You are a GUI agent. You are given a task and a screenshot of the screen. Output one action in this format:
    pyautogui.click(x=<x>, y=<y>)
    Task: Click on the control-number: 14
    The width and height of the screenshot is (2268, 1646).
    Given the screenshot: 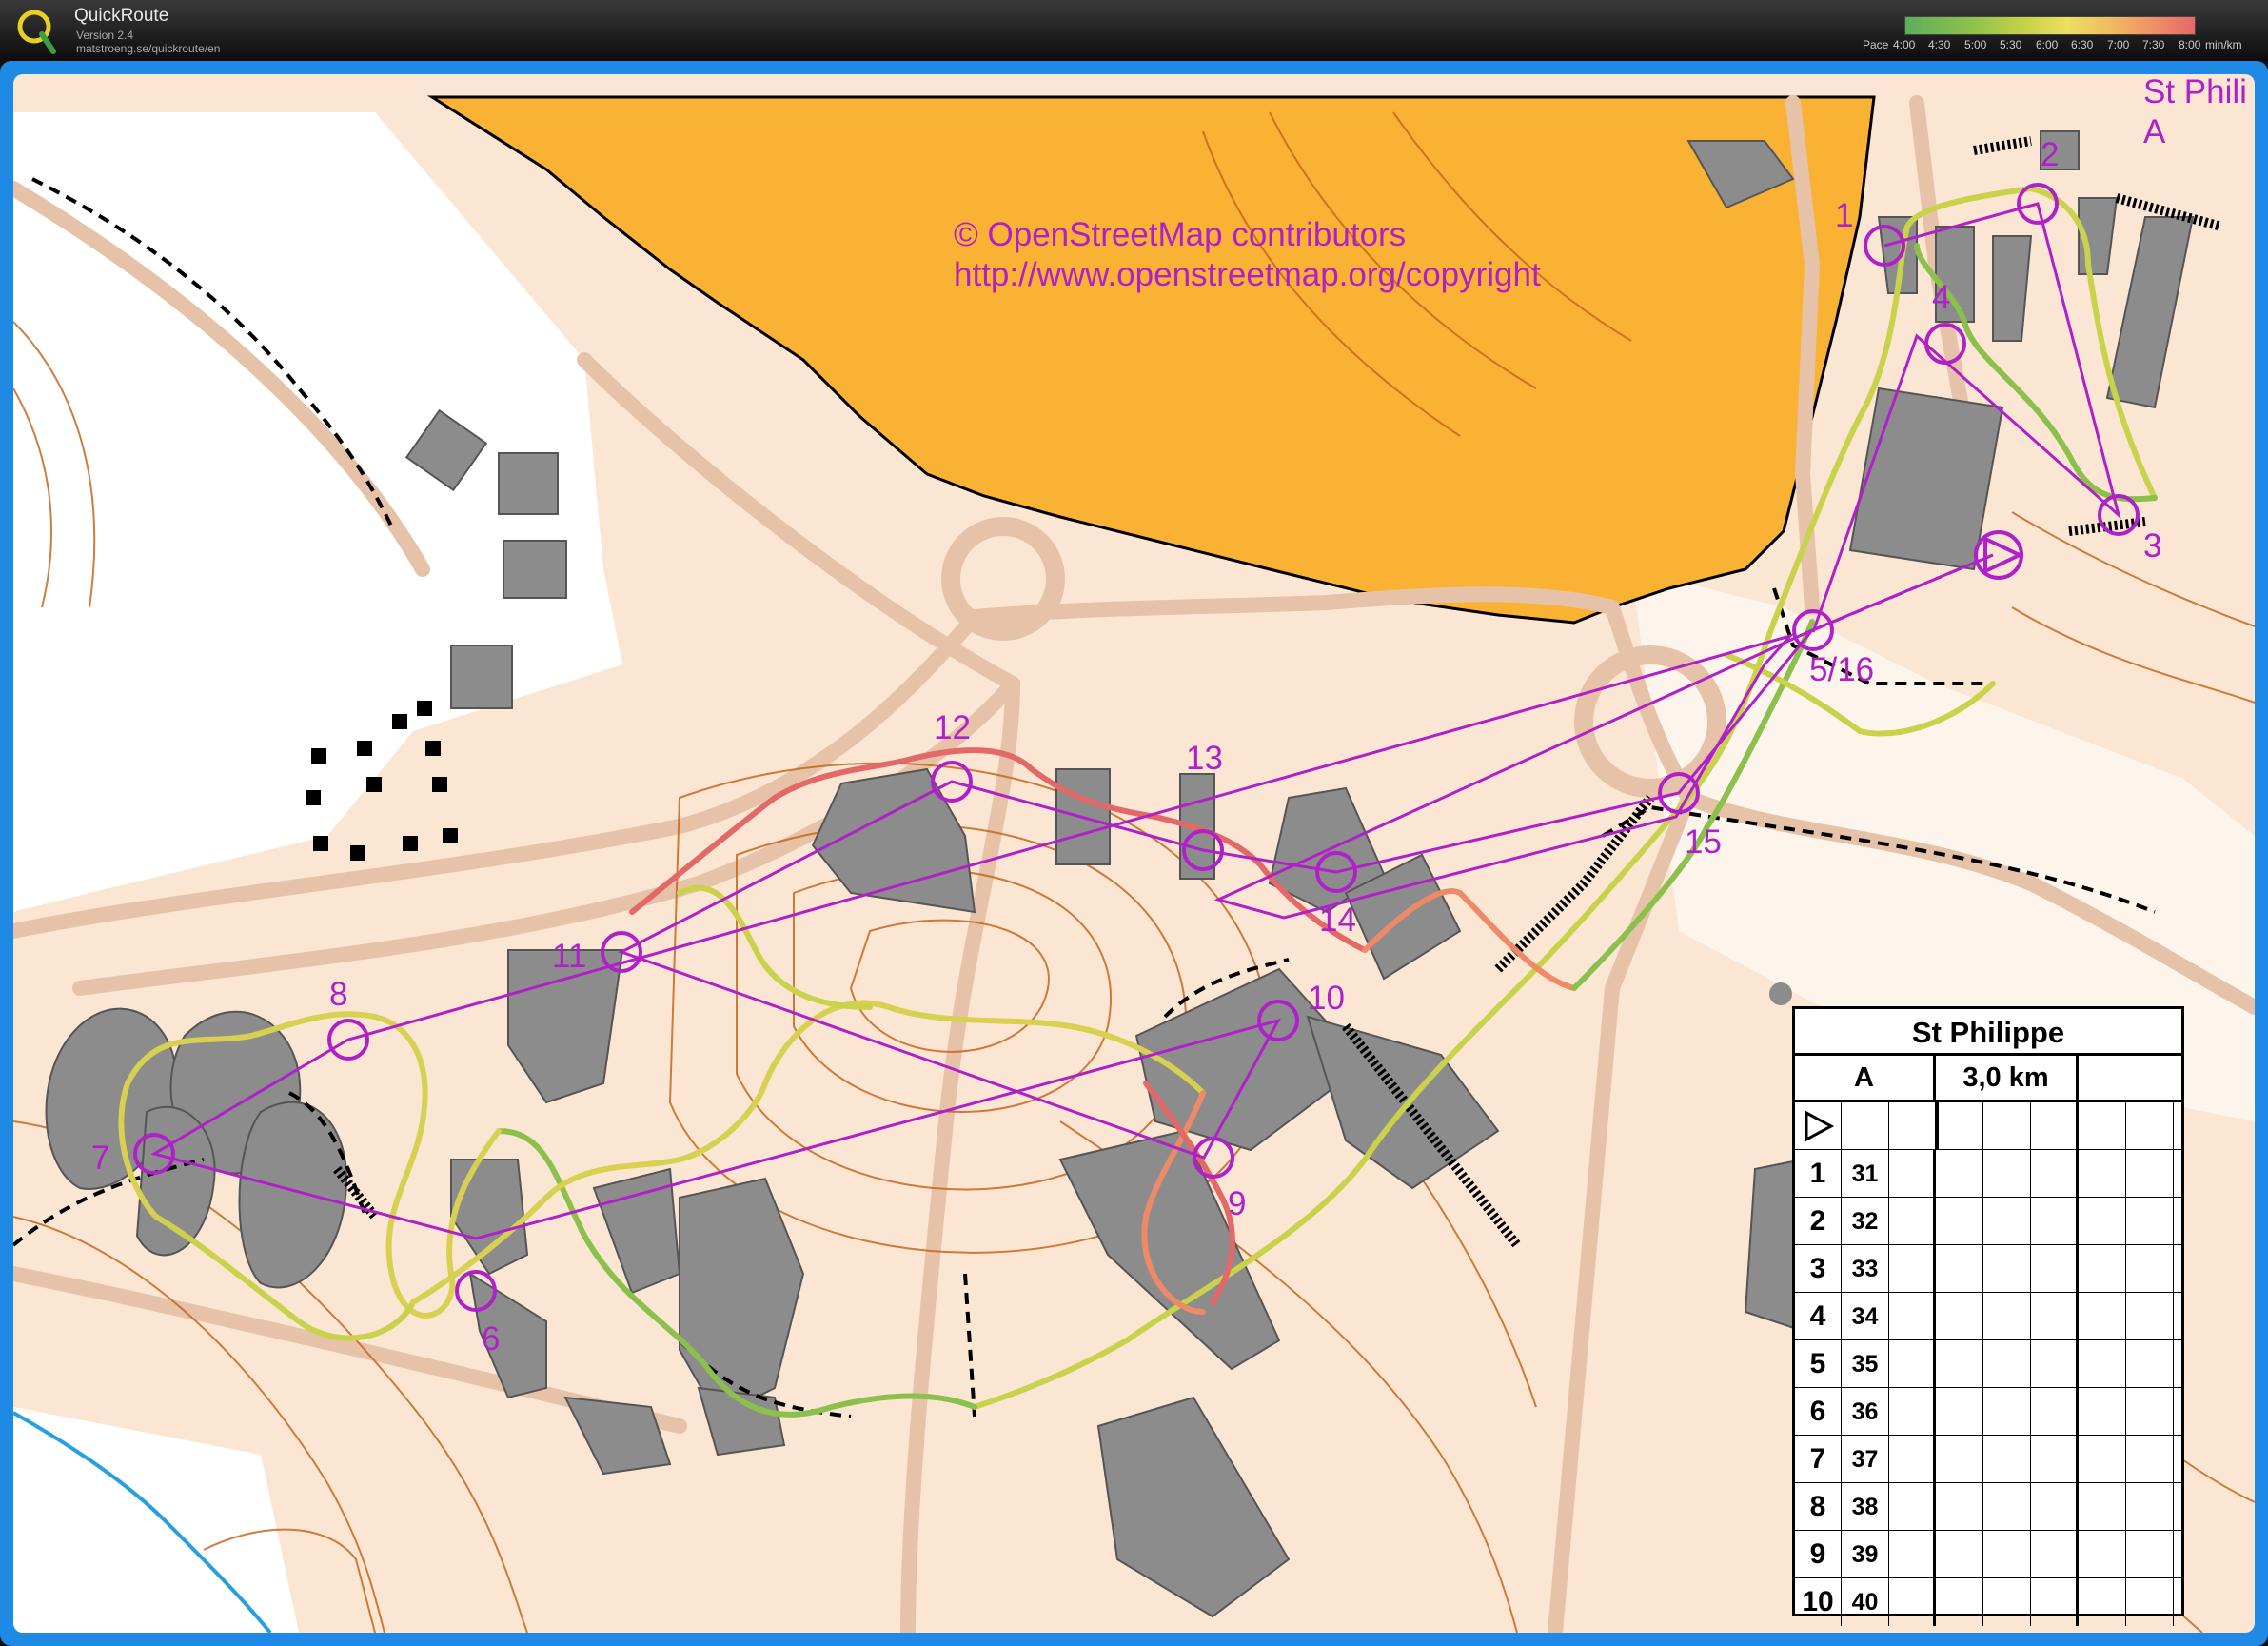 What is the action you would take?
    pyautogui.click(x=1337, y=921)
    